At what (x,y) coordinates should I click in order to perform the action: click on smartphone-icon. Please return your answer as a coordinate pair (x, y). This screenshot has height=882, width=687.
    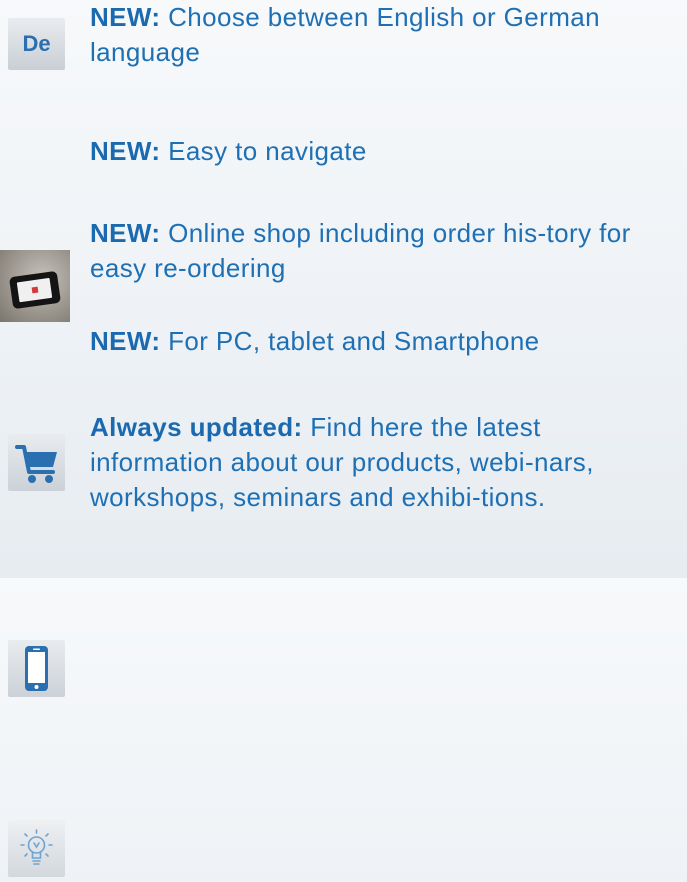
    Looking at the image, I should click on (36, 668).